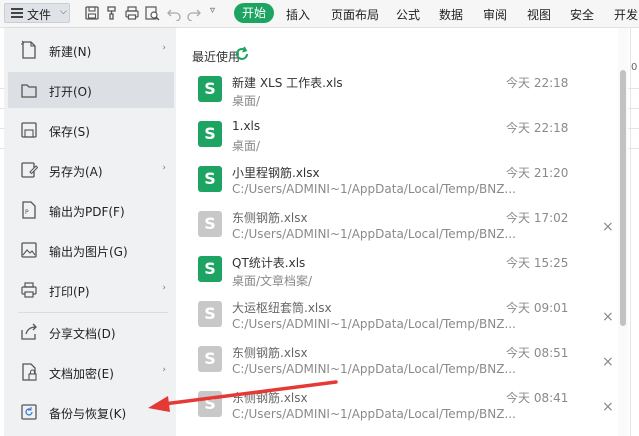  Describe the element at coordinates (287, 83) in the screenshot. I see `file-name: 新建 XLS 工作表.xls` at that location.